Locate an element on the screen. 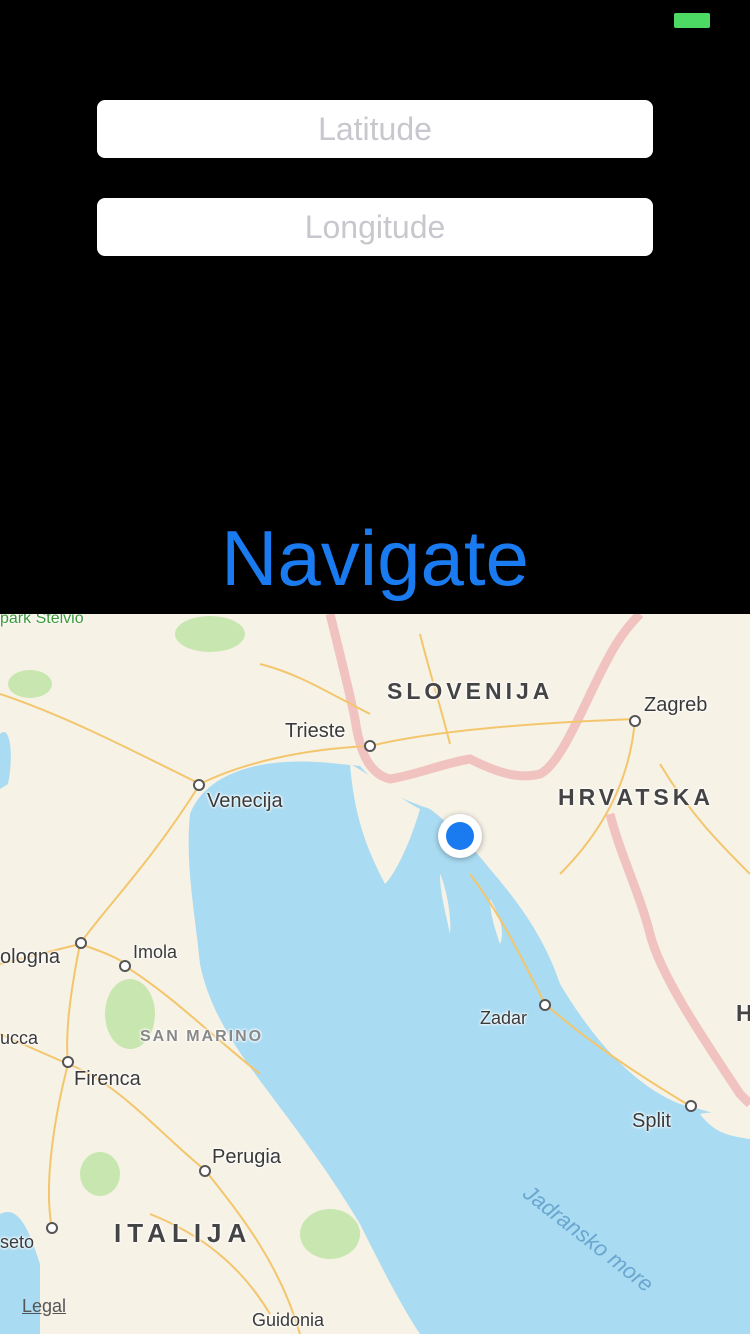  border-croatia is located at coordinates (677, 960).